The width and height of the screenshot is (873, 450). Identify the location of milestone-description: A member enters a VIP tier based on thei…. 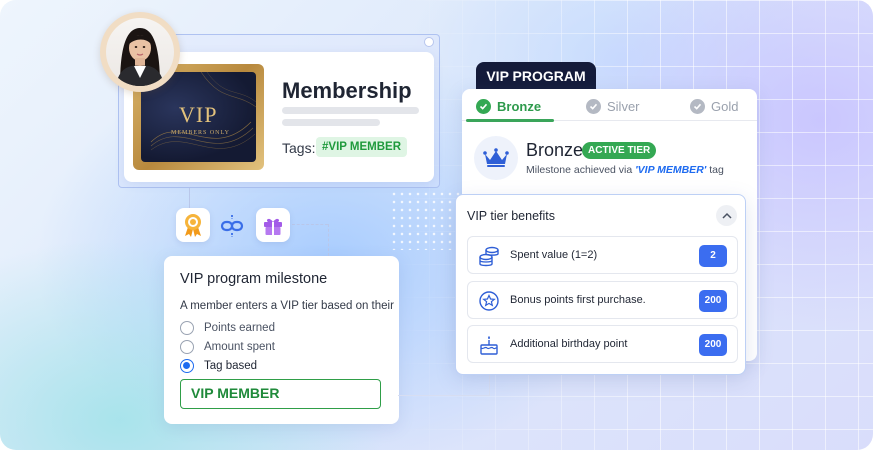
(287, 306).